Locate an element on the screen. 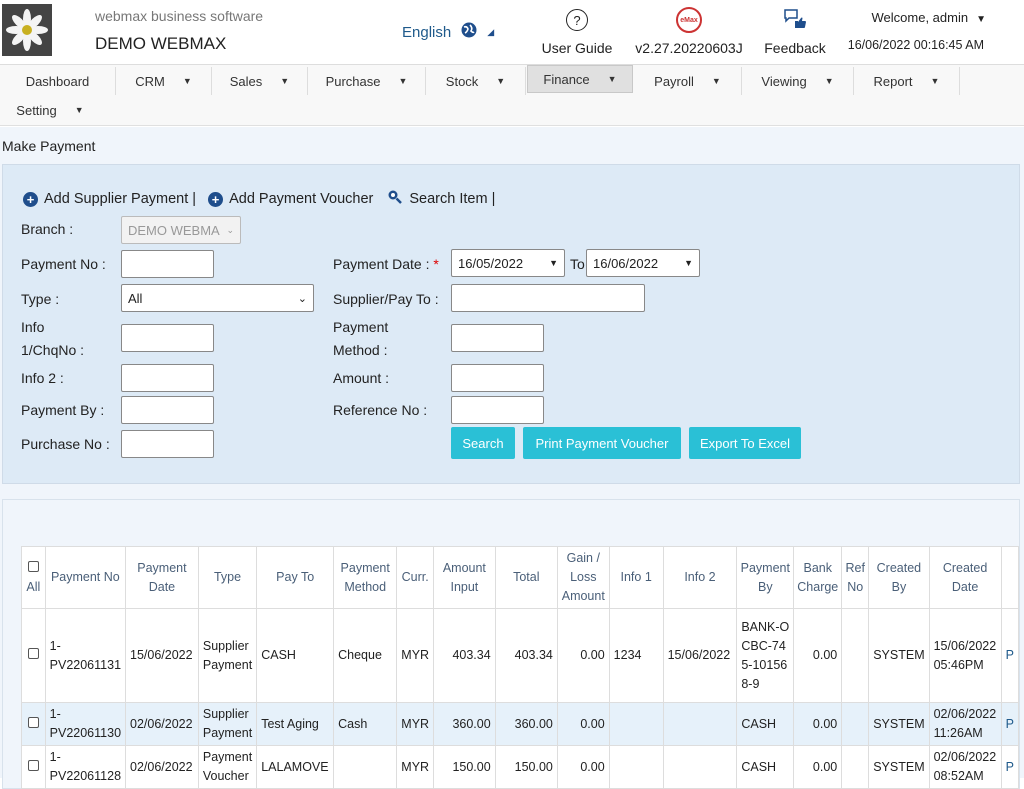 The width and height of the screenshot is (1024, 789). export-excel-button: Export To Excel is located at coordinates (745, 443).